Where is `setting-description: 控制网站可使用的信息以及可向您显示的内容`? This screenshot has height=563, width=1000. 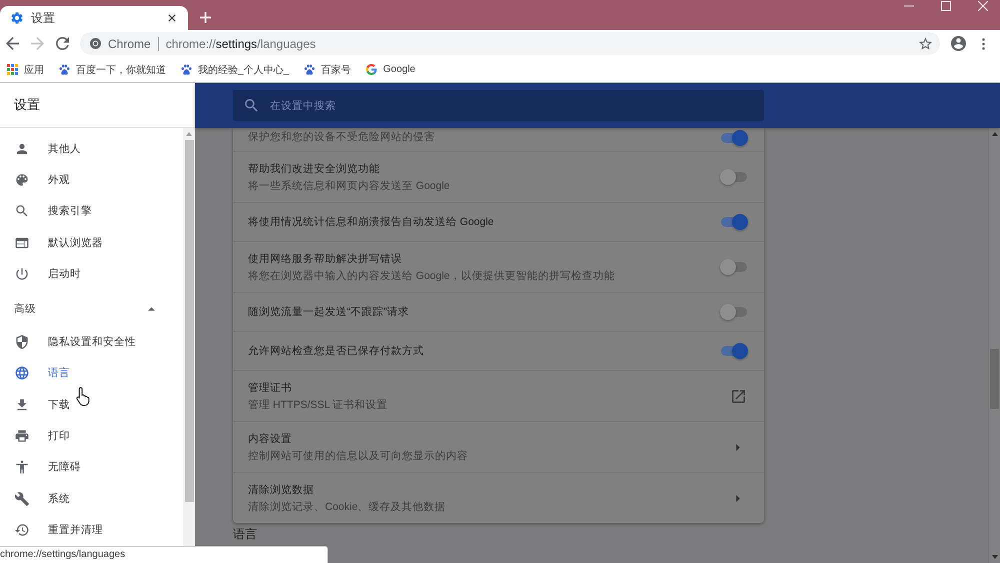
setting-description: 控制网站可使用的信息以及可向您显示的内容 is located at coordinates (358, 455).